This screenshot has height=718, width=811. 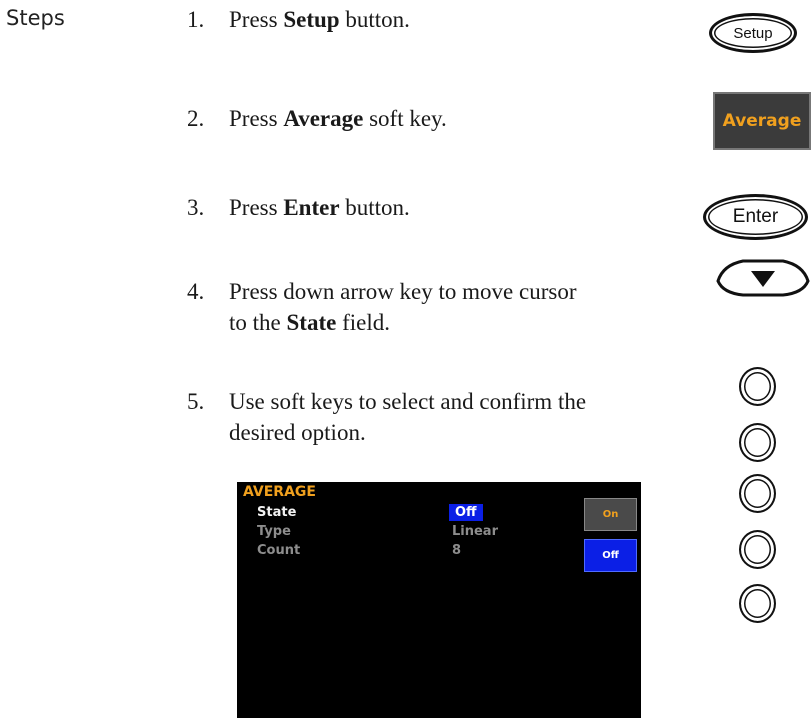 What do you see at coordinates (274, 531) in the screenshot?
I see `type-label: Type` at bounding box center [274, 531].